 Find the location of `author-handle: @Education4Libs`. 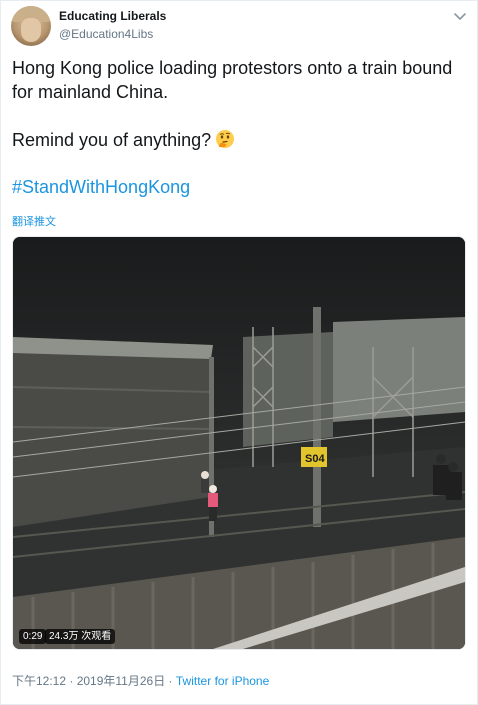

author-handle: @Education4Libs is located at coordinates (106, 34).